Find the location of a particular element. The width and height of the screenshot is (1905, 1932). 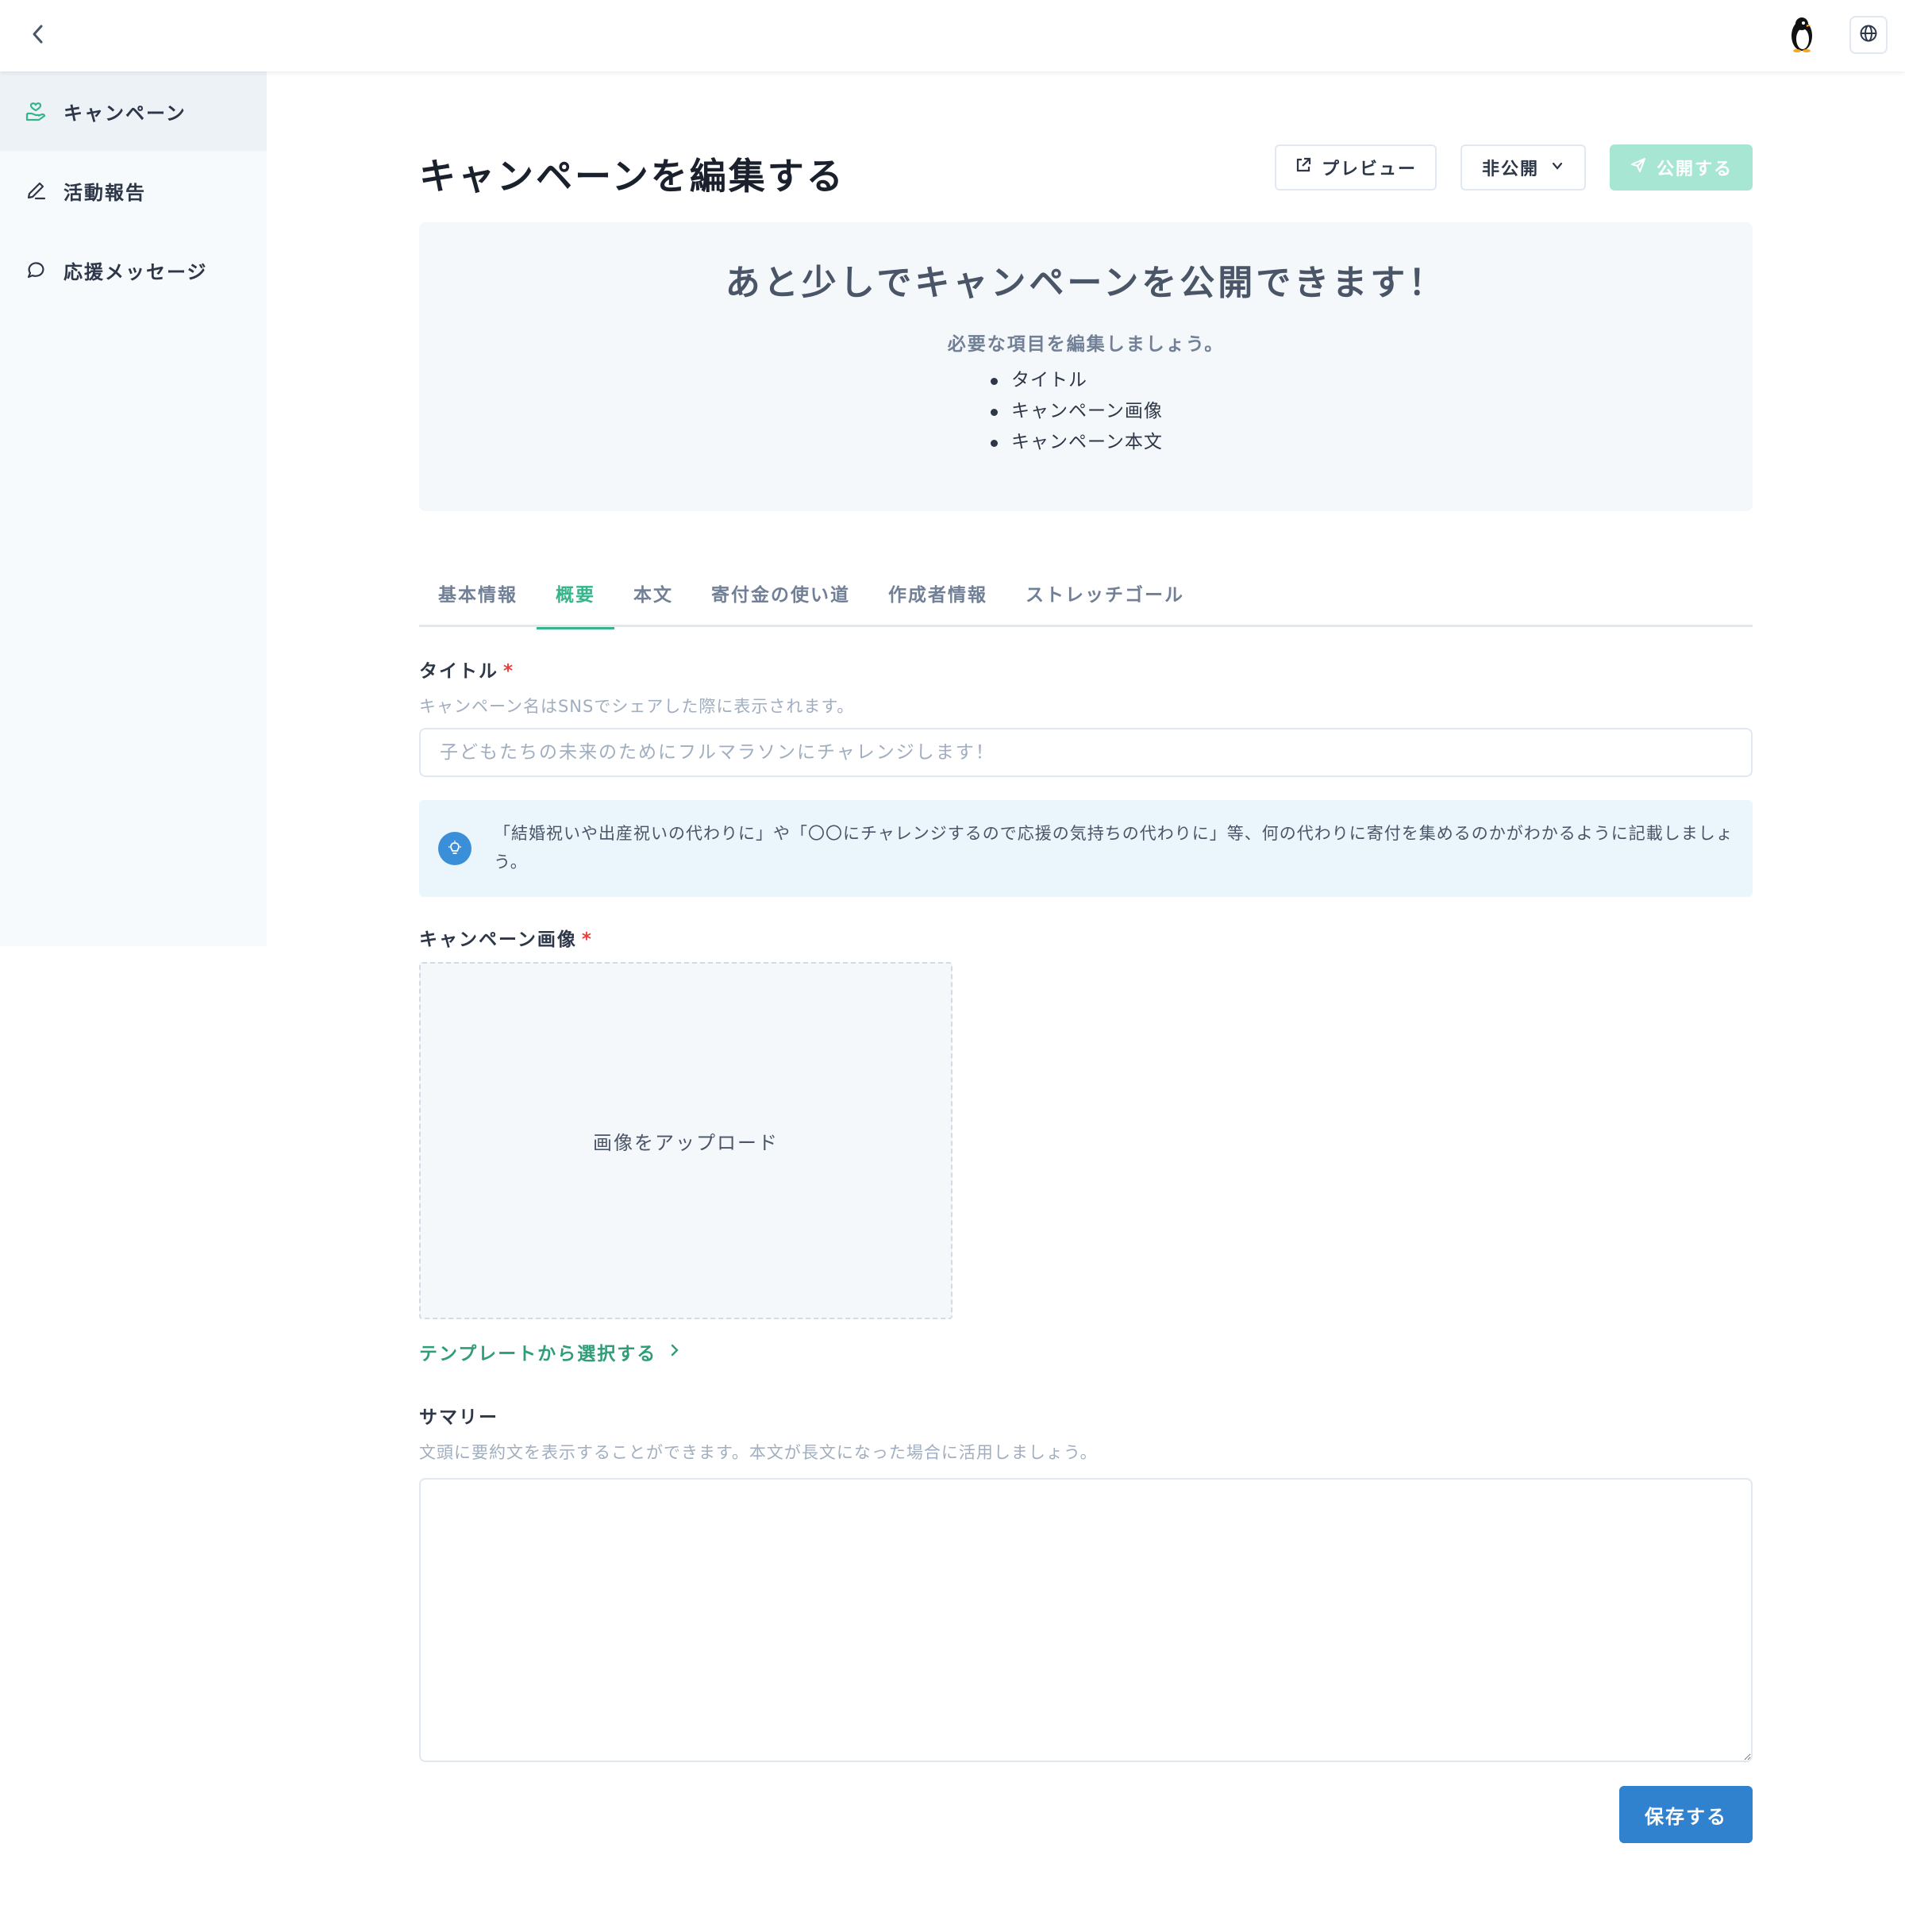

title-field-label: タイトル * is located at coordinates (466, 669).